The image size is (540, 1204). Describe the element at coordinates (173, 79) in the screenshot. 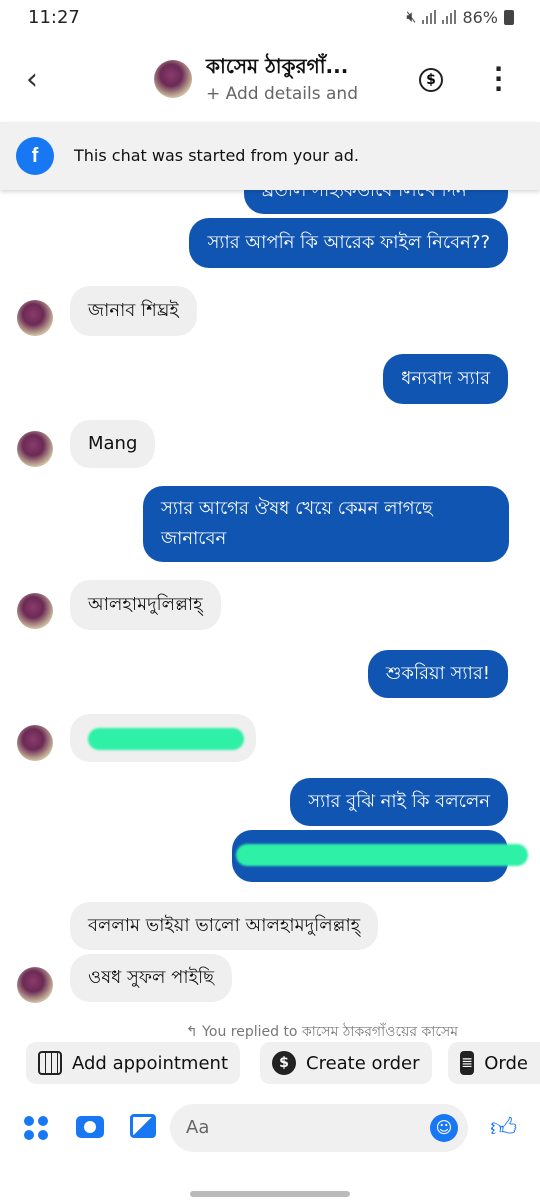

I see `contact-avatar` at that location.